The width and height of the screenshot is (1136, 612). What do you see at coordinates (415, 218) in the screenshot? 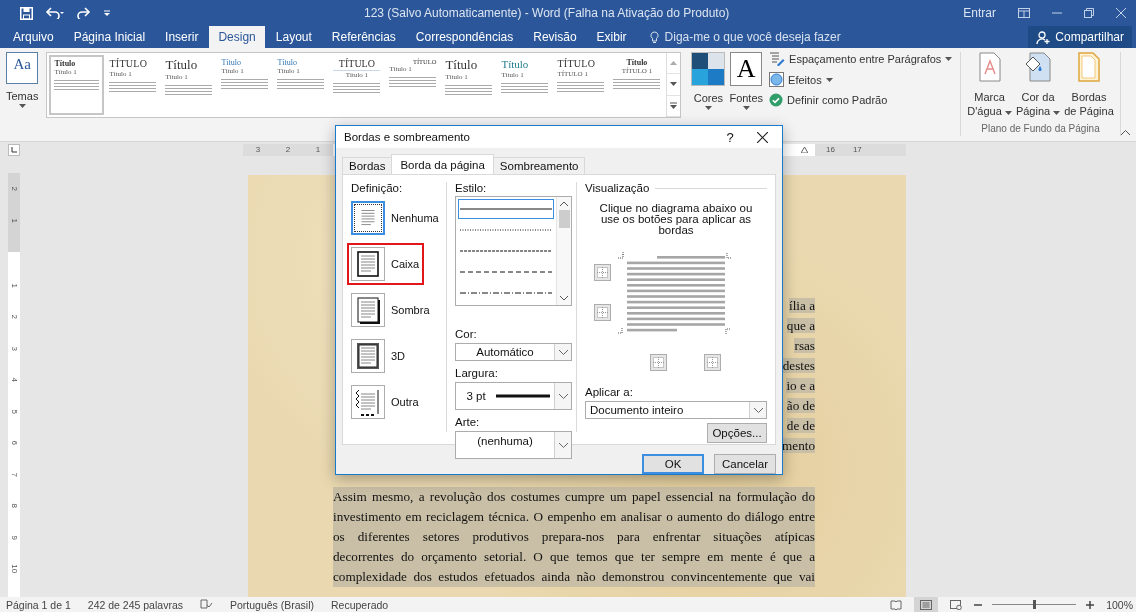
I see `setting-option-label: Nenhuma` at bounding box center [415, 218].